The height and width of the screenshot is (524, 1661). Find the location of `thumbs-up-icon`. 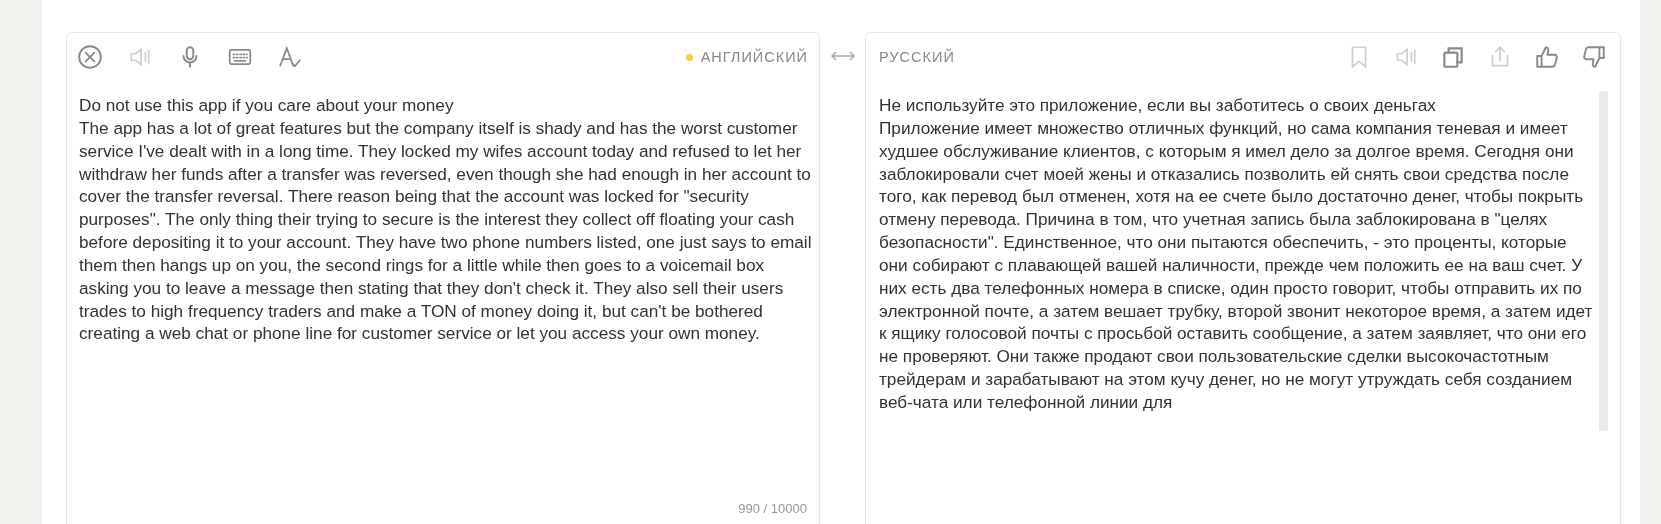

thumbs-up-icon is located at coordinates (1547, 57).